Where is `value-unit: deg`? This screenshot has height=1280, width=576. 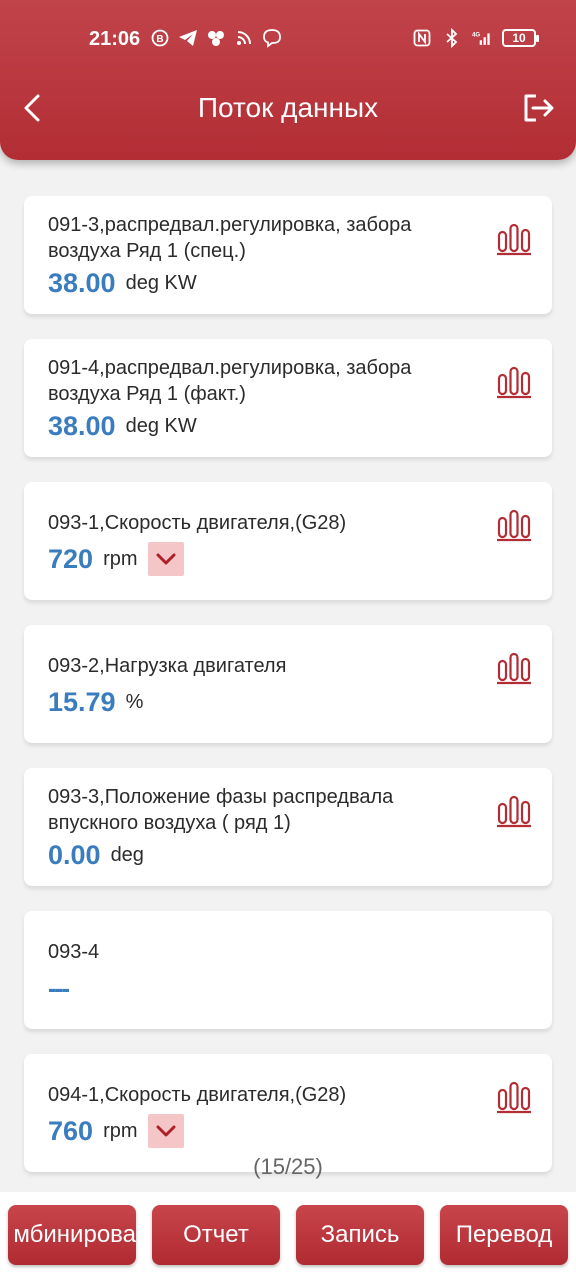
value-unit: deg is located at coordinates (127, 855).